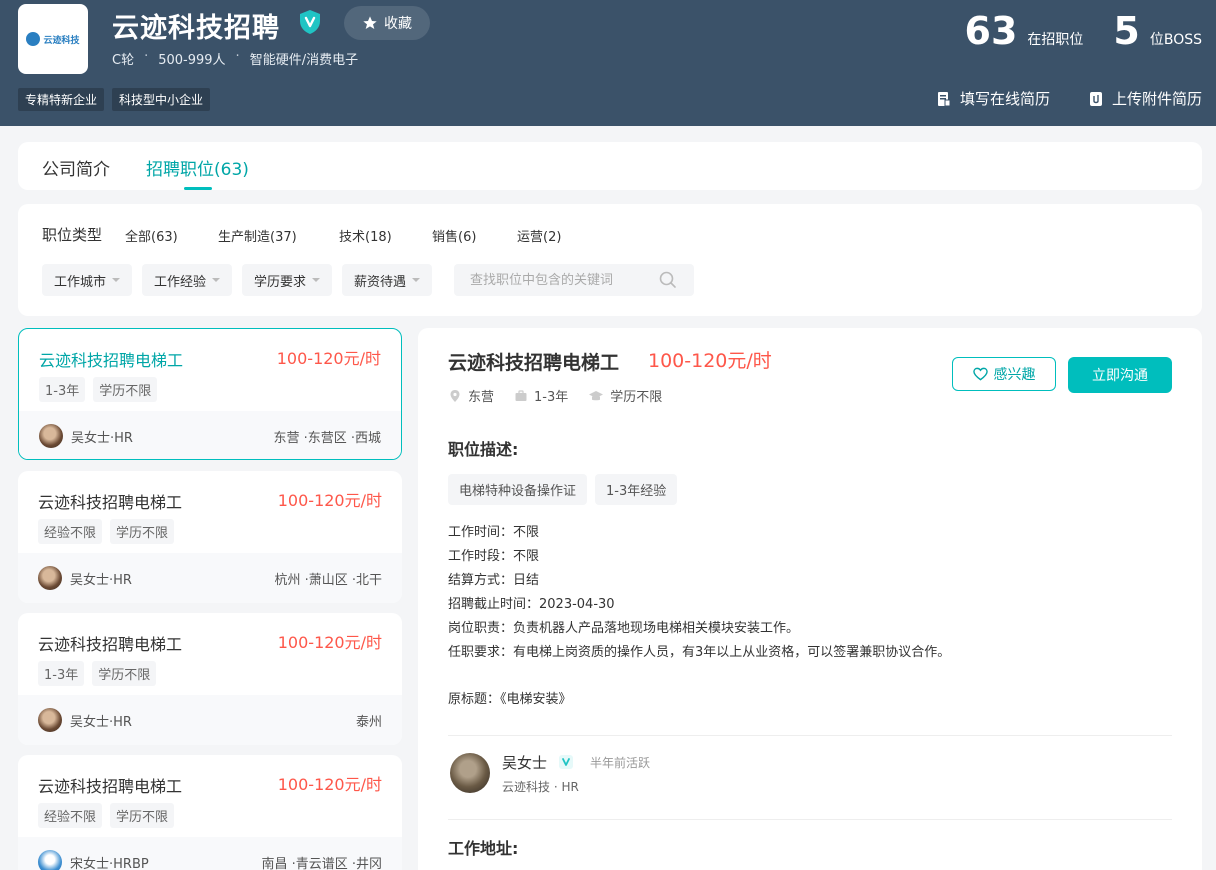 The height and width of the screenshot is (870, 1216). What do you see at coordinates (310, 22) in the screenshot?
I see `verified-shield-icon` at bounding box center [310, 22].